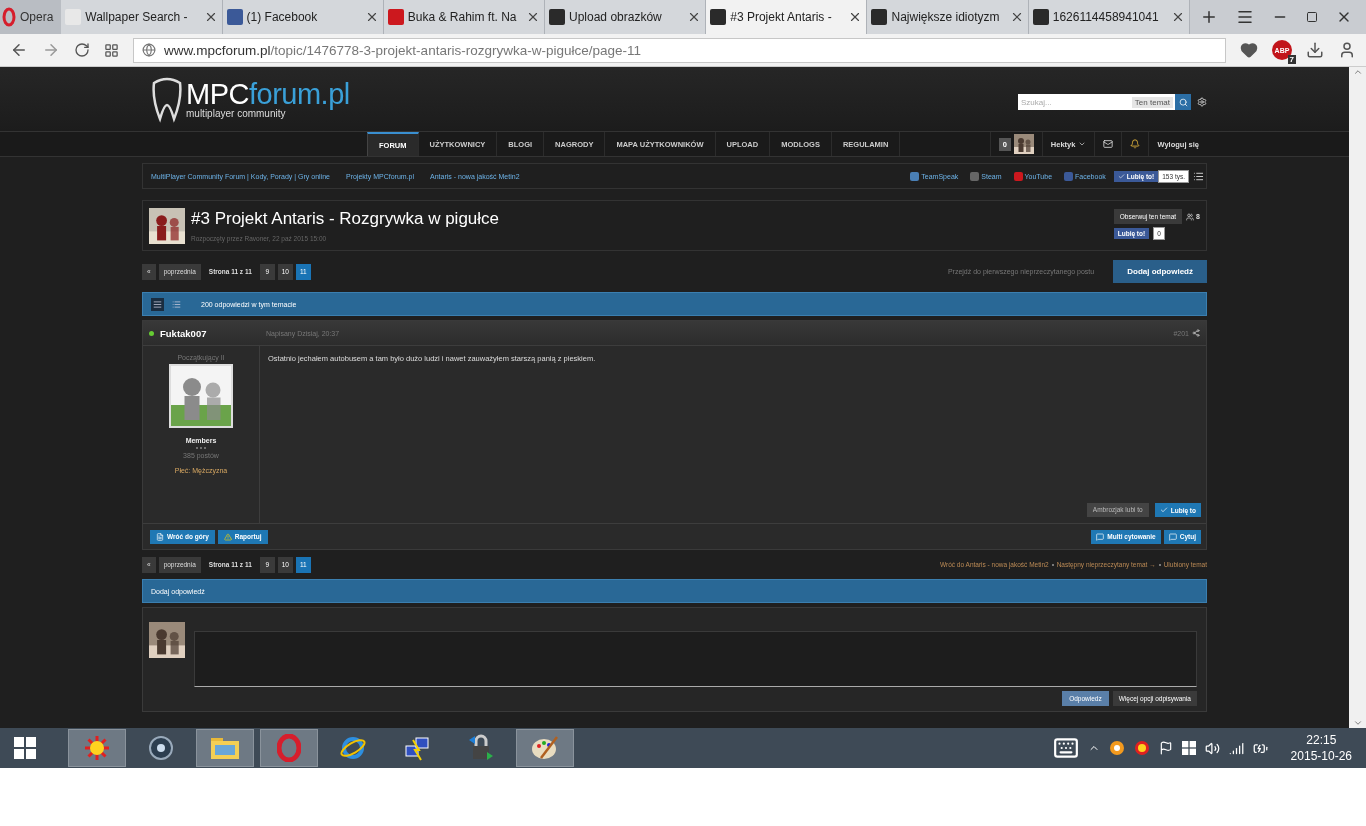 This screenshot has height=826, width=1366. I want to click on browser-tab: Upload obrazków, so click(626, 17).